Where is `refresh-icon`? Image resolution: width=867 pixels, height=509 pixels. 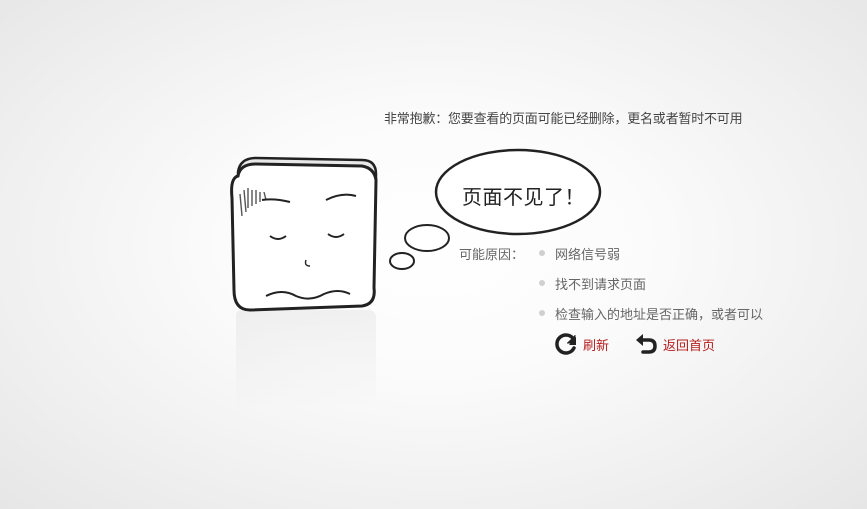 refresh-icon is located at coordinates (565, 344).